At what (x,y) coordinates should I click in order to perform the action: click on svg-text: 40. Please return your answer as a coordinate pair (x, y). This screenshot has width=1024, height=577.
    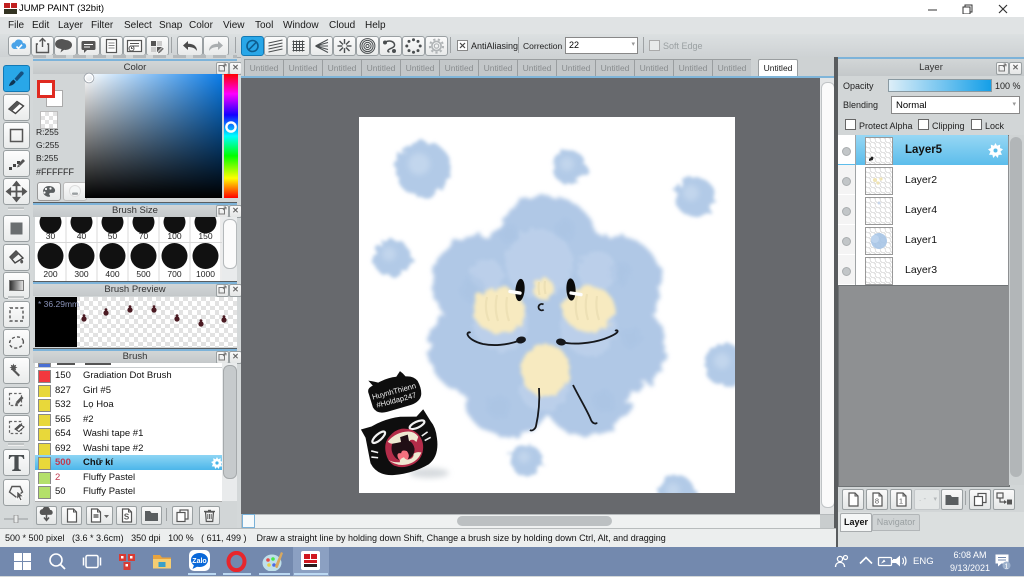
    Looking at the image, I should click on (82, 236).